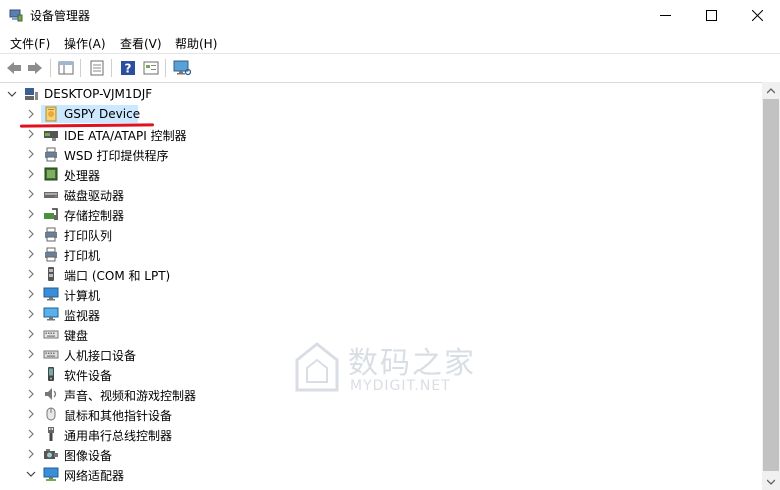 The height and width of the screenshot is (490, 780). Describe the element at coordinates (380, 474) in the screenshot. I see `tree-item: 网络适配器` at that location.